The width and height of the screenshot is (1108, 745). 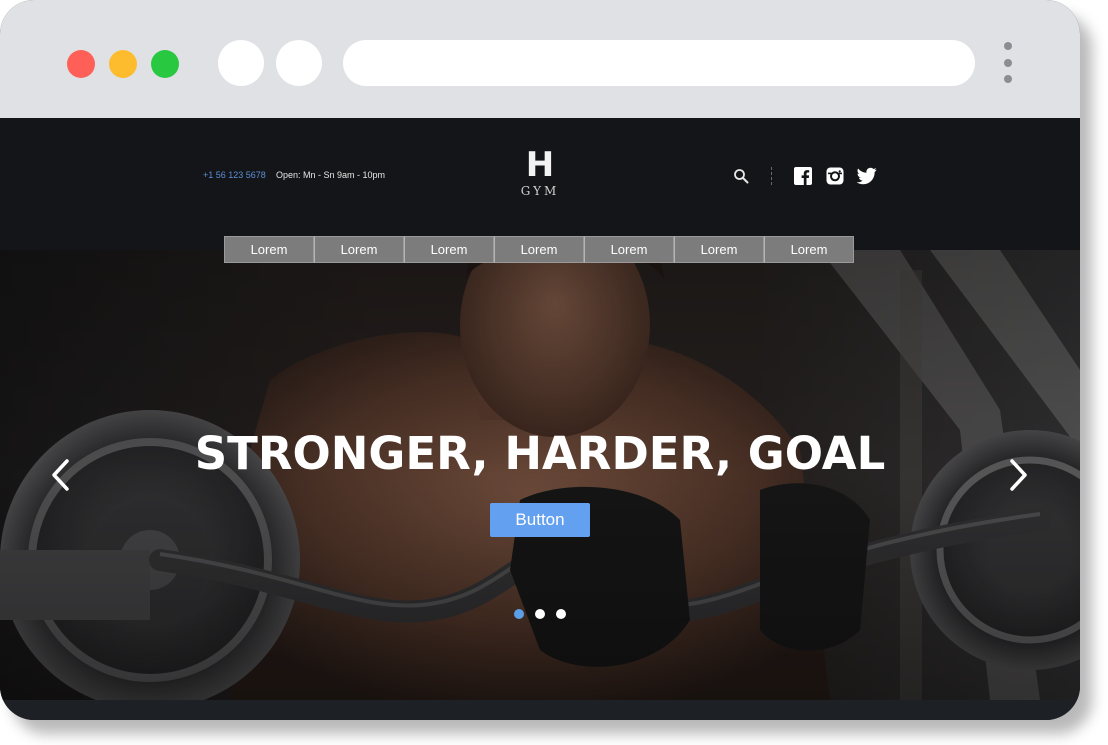 What do you see at coordinates (867, 176) in the screenshot?
I see `twitter-icon` at bounding box center [867, 176].